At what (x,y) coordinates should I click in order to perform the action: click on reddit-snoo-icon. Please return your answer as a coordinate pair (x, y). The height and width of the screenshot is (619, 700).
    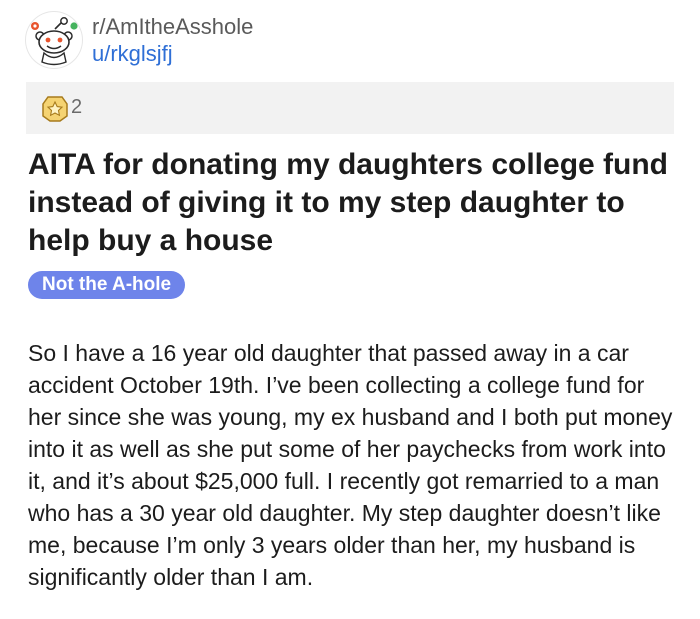
    Looking at the image, I should click on (54, 41).